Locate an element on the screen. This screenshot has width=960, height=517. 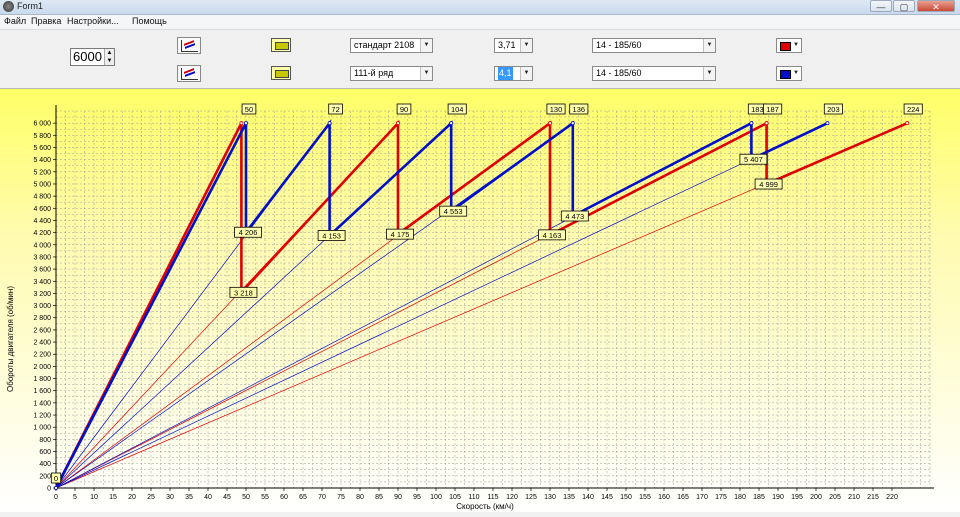
y-tick-label: 4 400 is located at coordinates (42, 221).